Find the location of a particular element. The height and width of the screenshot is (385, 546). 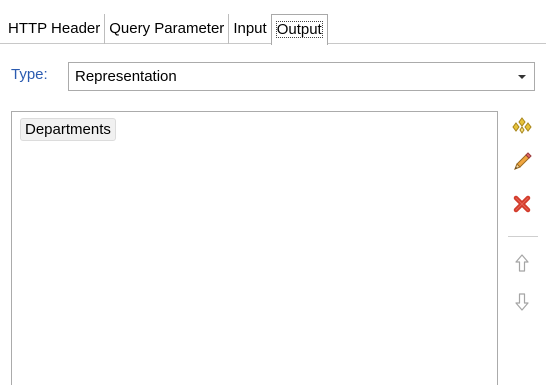

tab-list: HTTP Header Query Parameter Input Output is located at coordinates (166, 28).